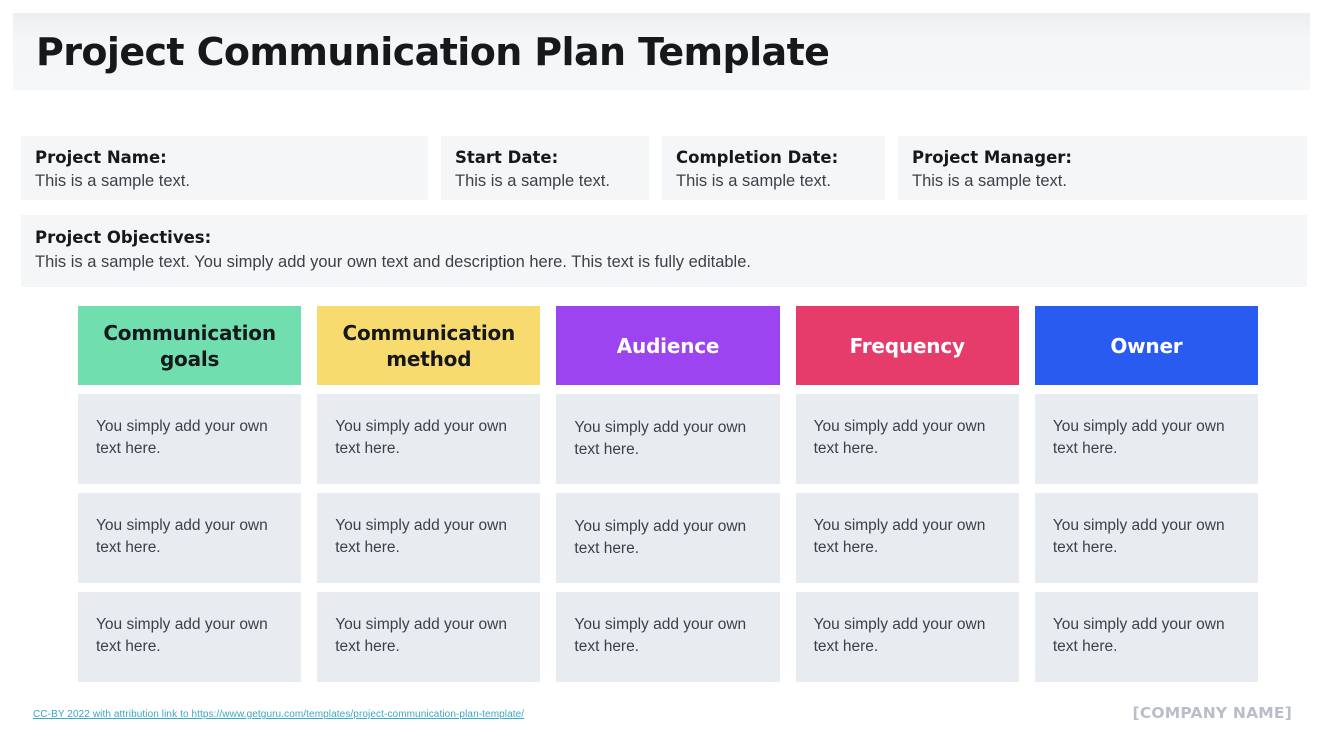 This screenshot has height=748, width=1326. What do you see at coordinates (1212, 713) in the screenshot?
I see `company-name-placeholder: [COMPANY NAME]` at bounding box center [1212, 713].